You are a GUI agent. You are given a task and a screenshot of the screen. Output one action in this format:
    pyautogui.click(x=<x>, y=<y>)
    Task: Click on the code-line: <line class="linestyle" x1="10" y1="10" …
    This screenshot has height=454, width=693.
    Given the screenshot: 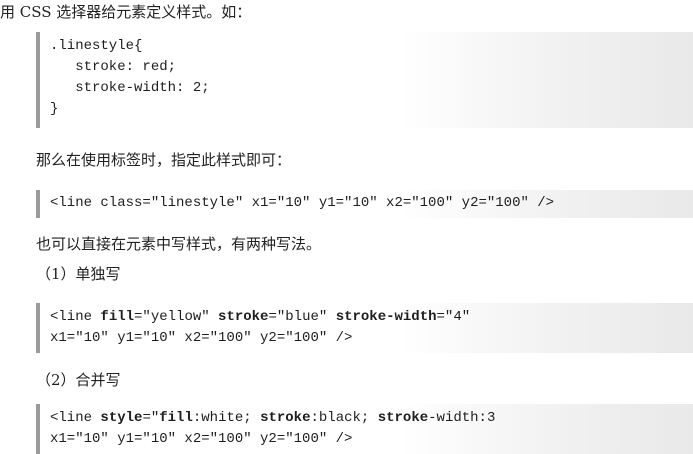 What is the action you would take?
    pyautogui.click(x=302, y=203)
    